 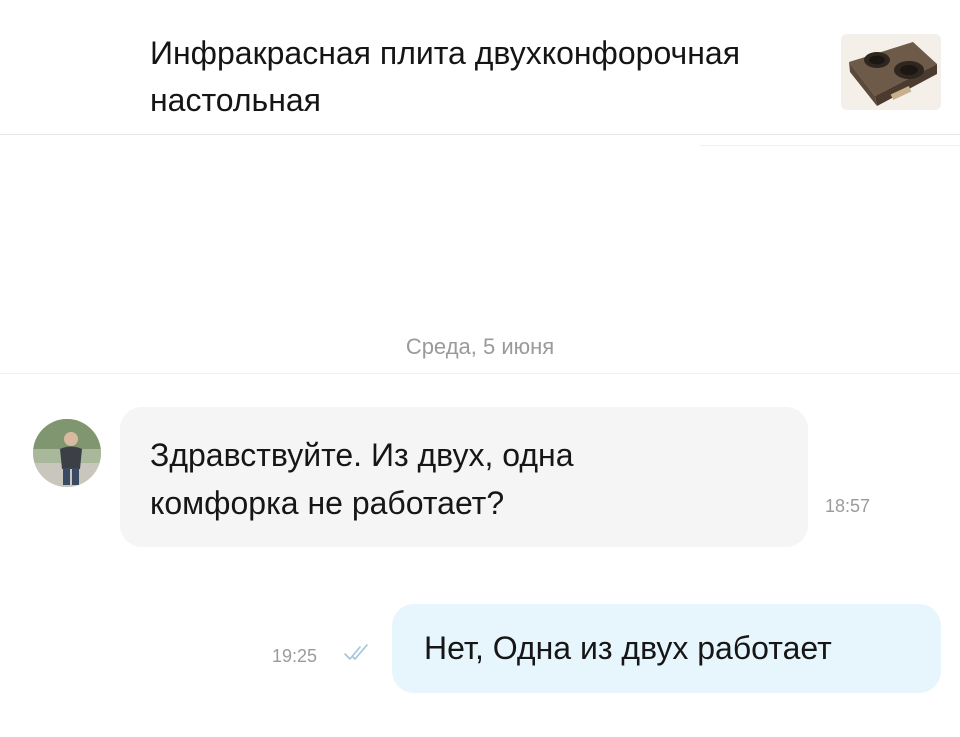 What do you see at coordinates (358, 653) in the screenshot?
I see `double-check-icon` at bounding box center [358, 653].